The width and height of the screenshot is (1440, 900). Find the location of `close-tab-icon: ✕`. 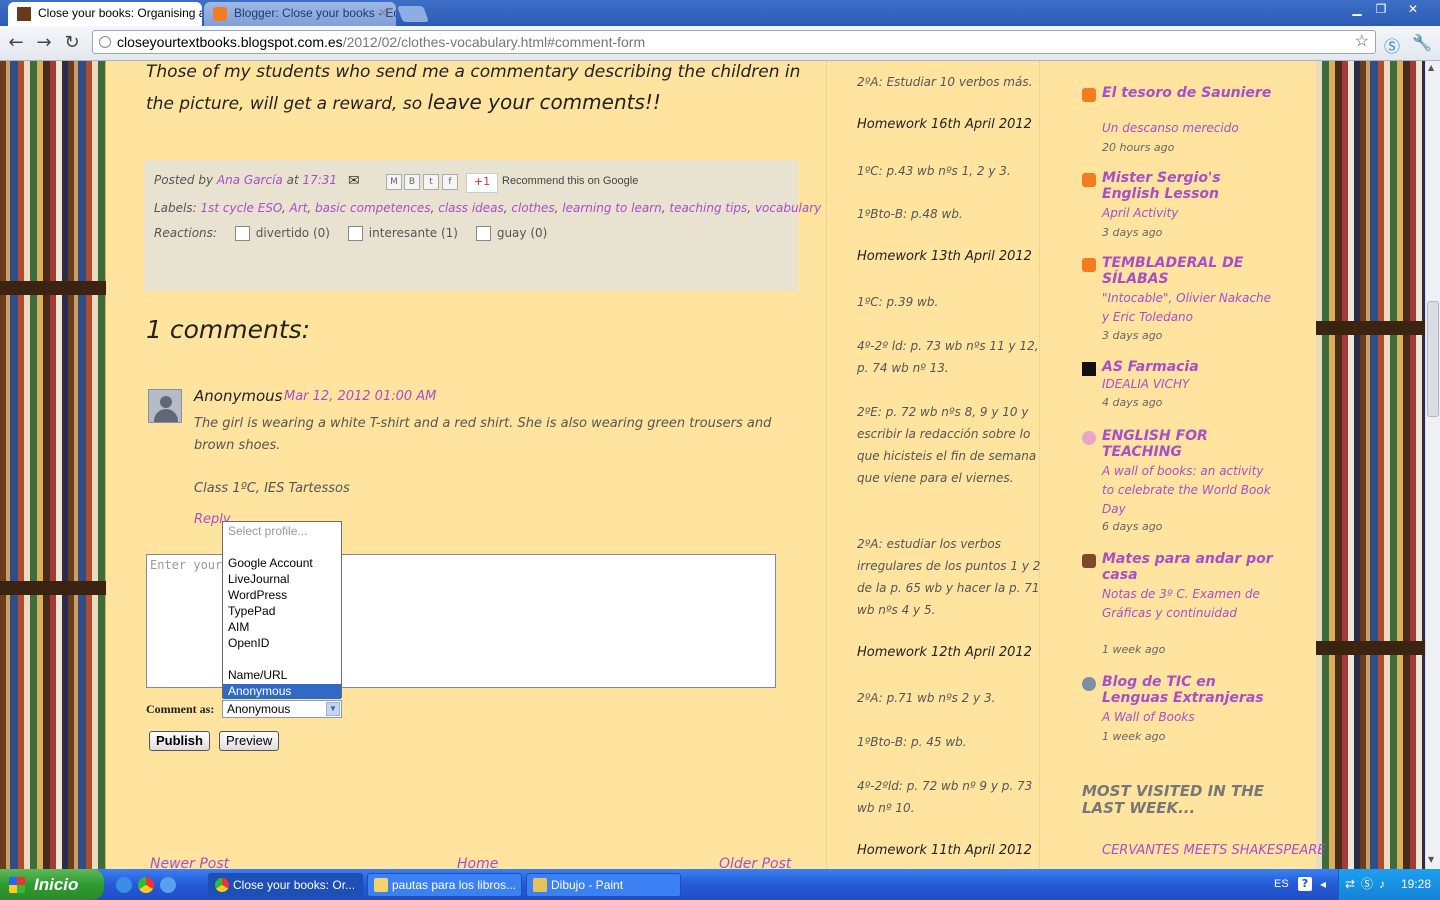

close-tab-icon: ✕ is located at coordinates (383, 13).